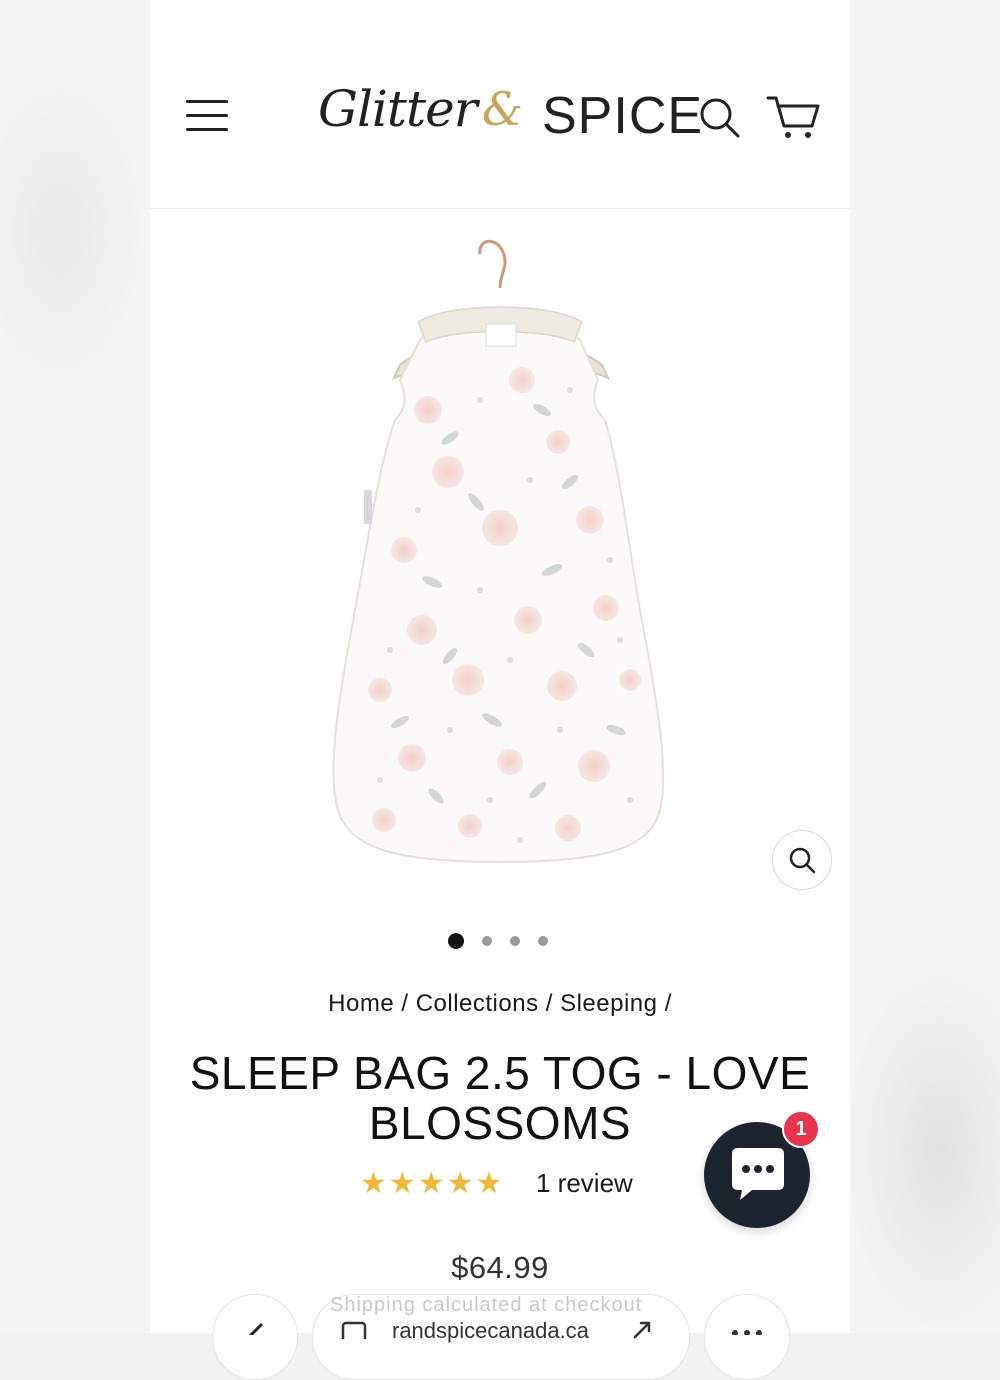  I want to click on site-logo: Glitter & SPICE, so click(510, 119).